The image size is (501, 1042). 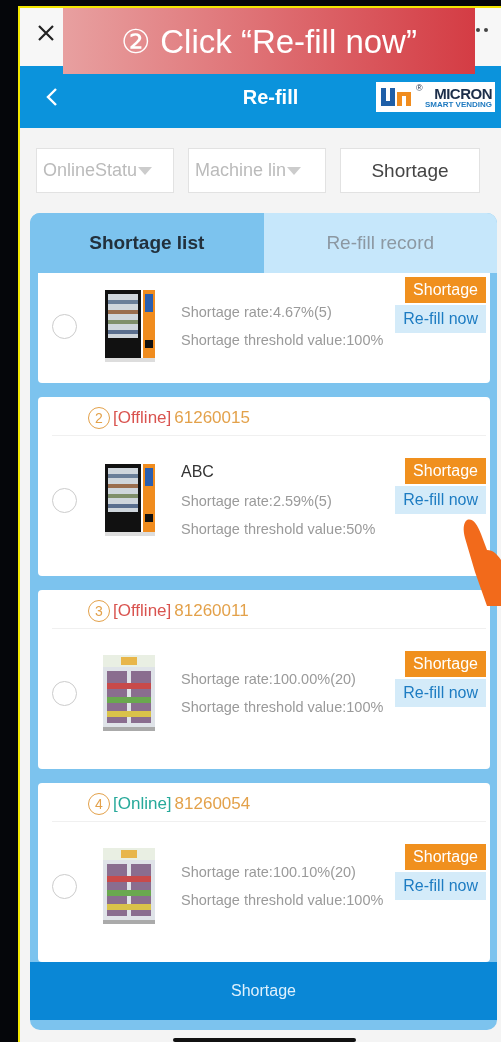 What do you see at coordinates (212, 418) in the screenshot?
I see `machine-code: 61260015` at bounding box center [212, 418].